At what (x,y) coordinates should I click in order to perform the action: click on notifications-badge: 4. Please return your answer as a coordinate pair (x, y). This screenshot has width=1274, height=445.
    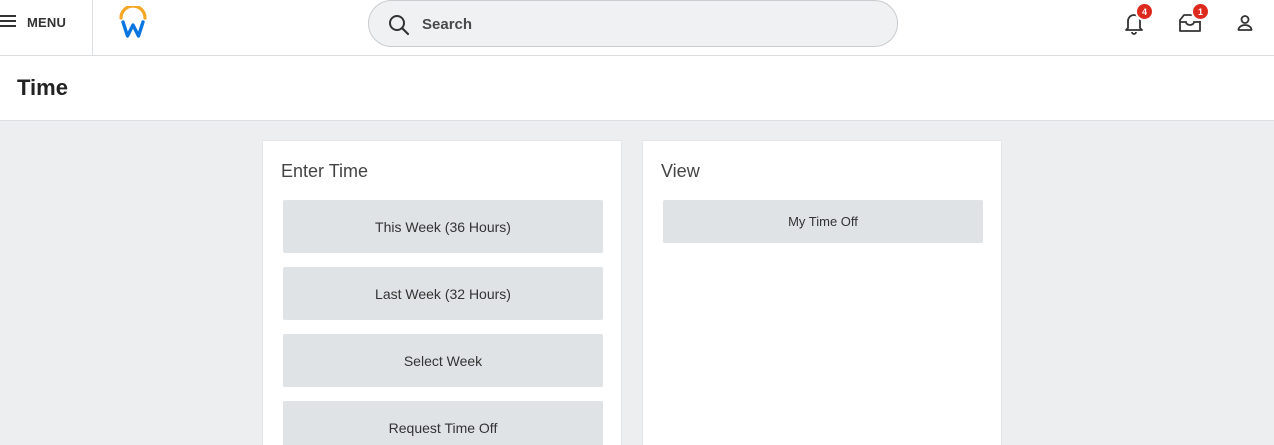
    Looking at the image, I should click on (1144, 11).